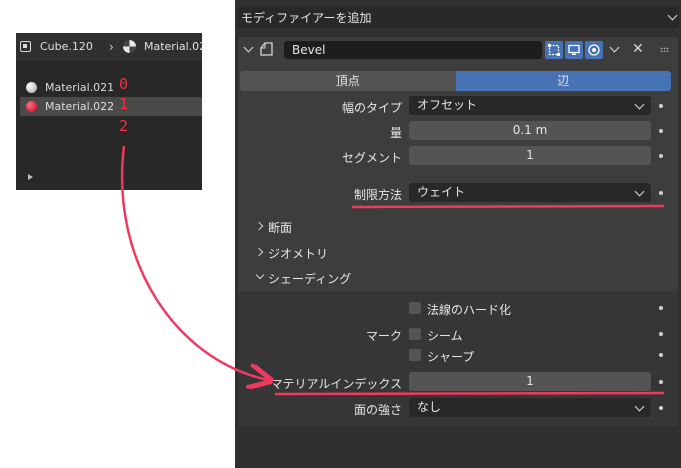  Describe the element at coordinates (377, 410) in the screenshot. I see `face-strength-label: 面の強さ` at that location.